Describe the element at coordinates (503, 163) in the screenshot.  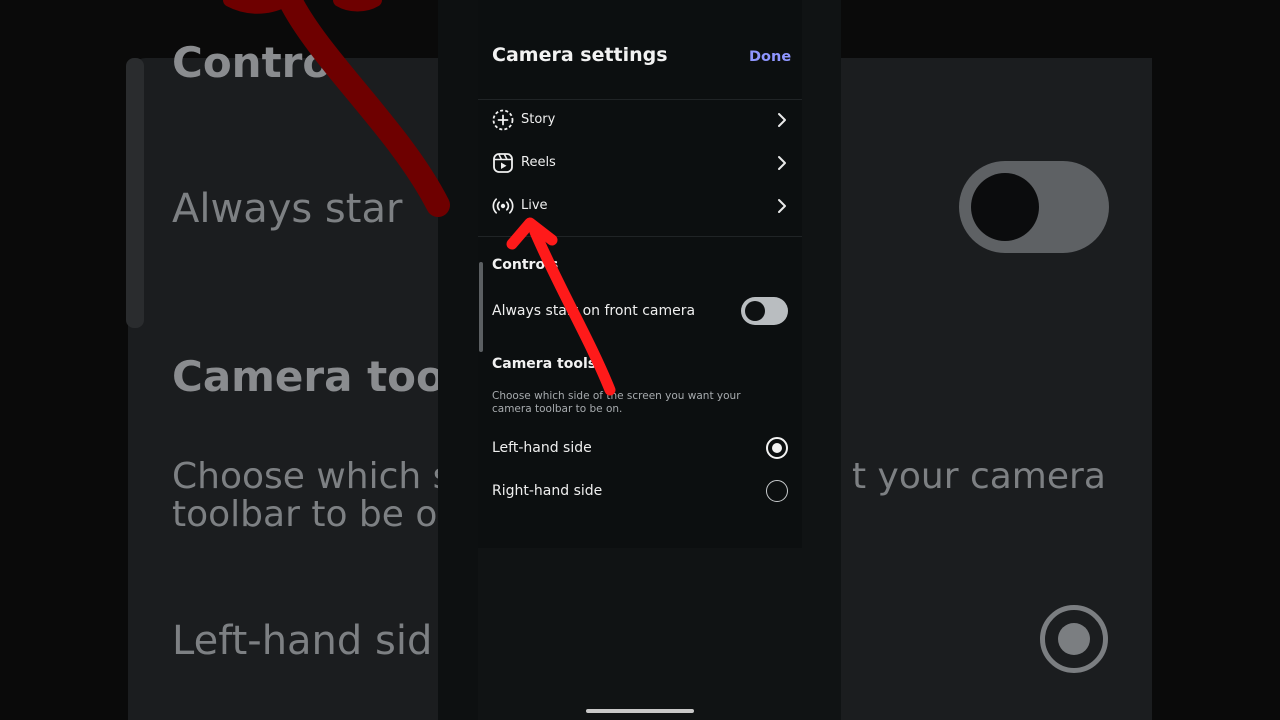
I see `reels-icon` at that location.